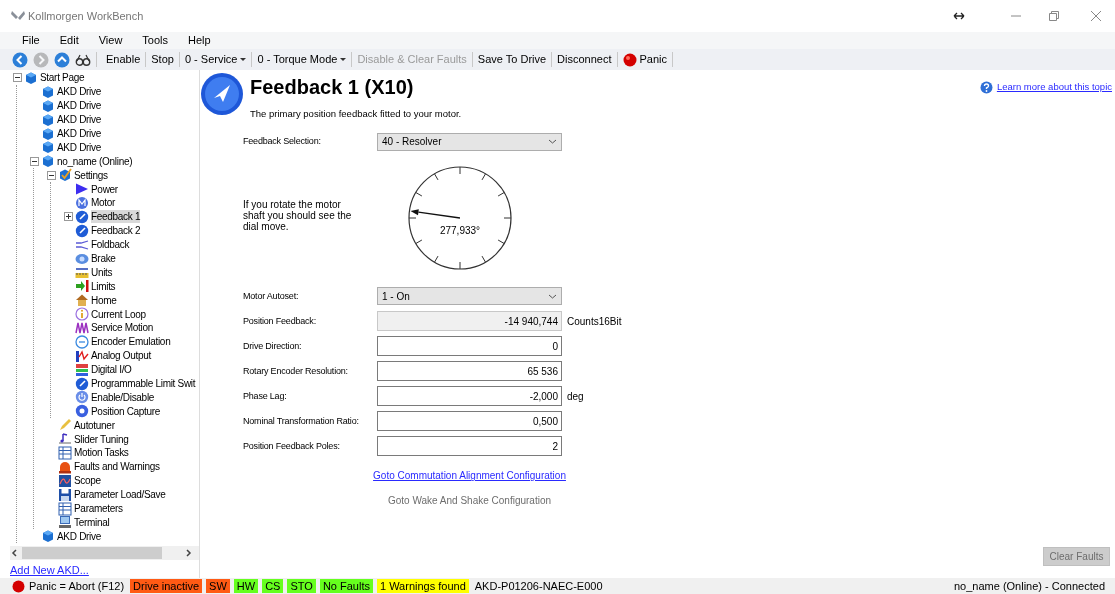 This screenshot has height=594, width=1115. I want to click on tree-item: Parameter Load/Save, so click(120, 495).